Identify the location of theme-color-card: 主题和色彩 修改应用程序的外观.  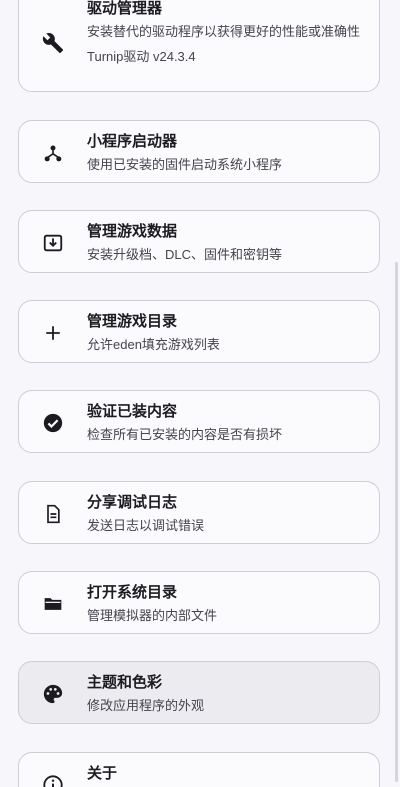
(199, 692).